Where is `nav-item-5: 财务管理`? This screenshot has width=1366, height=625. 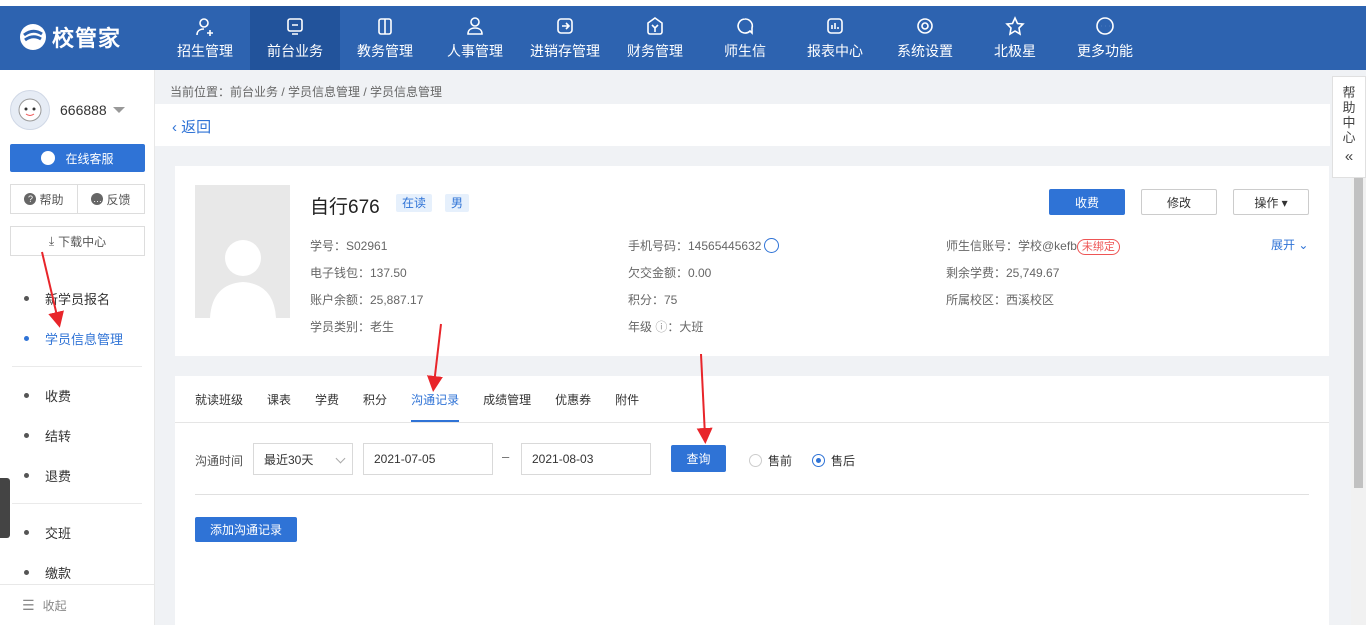
nav-item-5: 财务管理 is located at coordinates (655, 38).